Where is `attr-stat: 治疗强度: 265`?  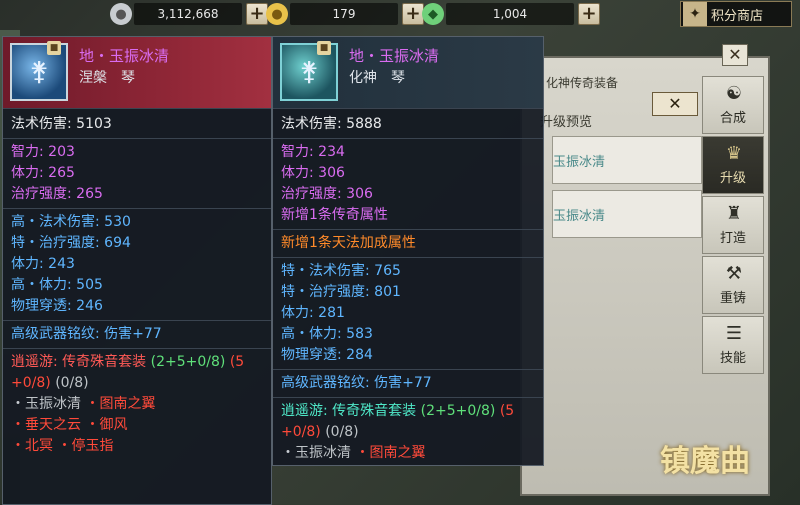 attr-stat: 治疗强度: 265 is located at coordinates (57, 194).